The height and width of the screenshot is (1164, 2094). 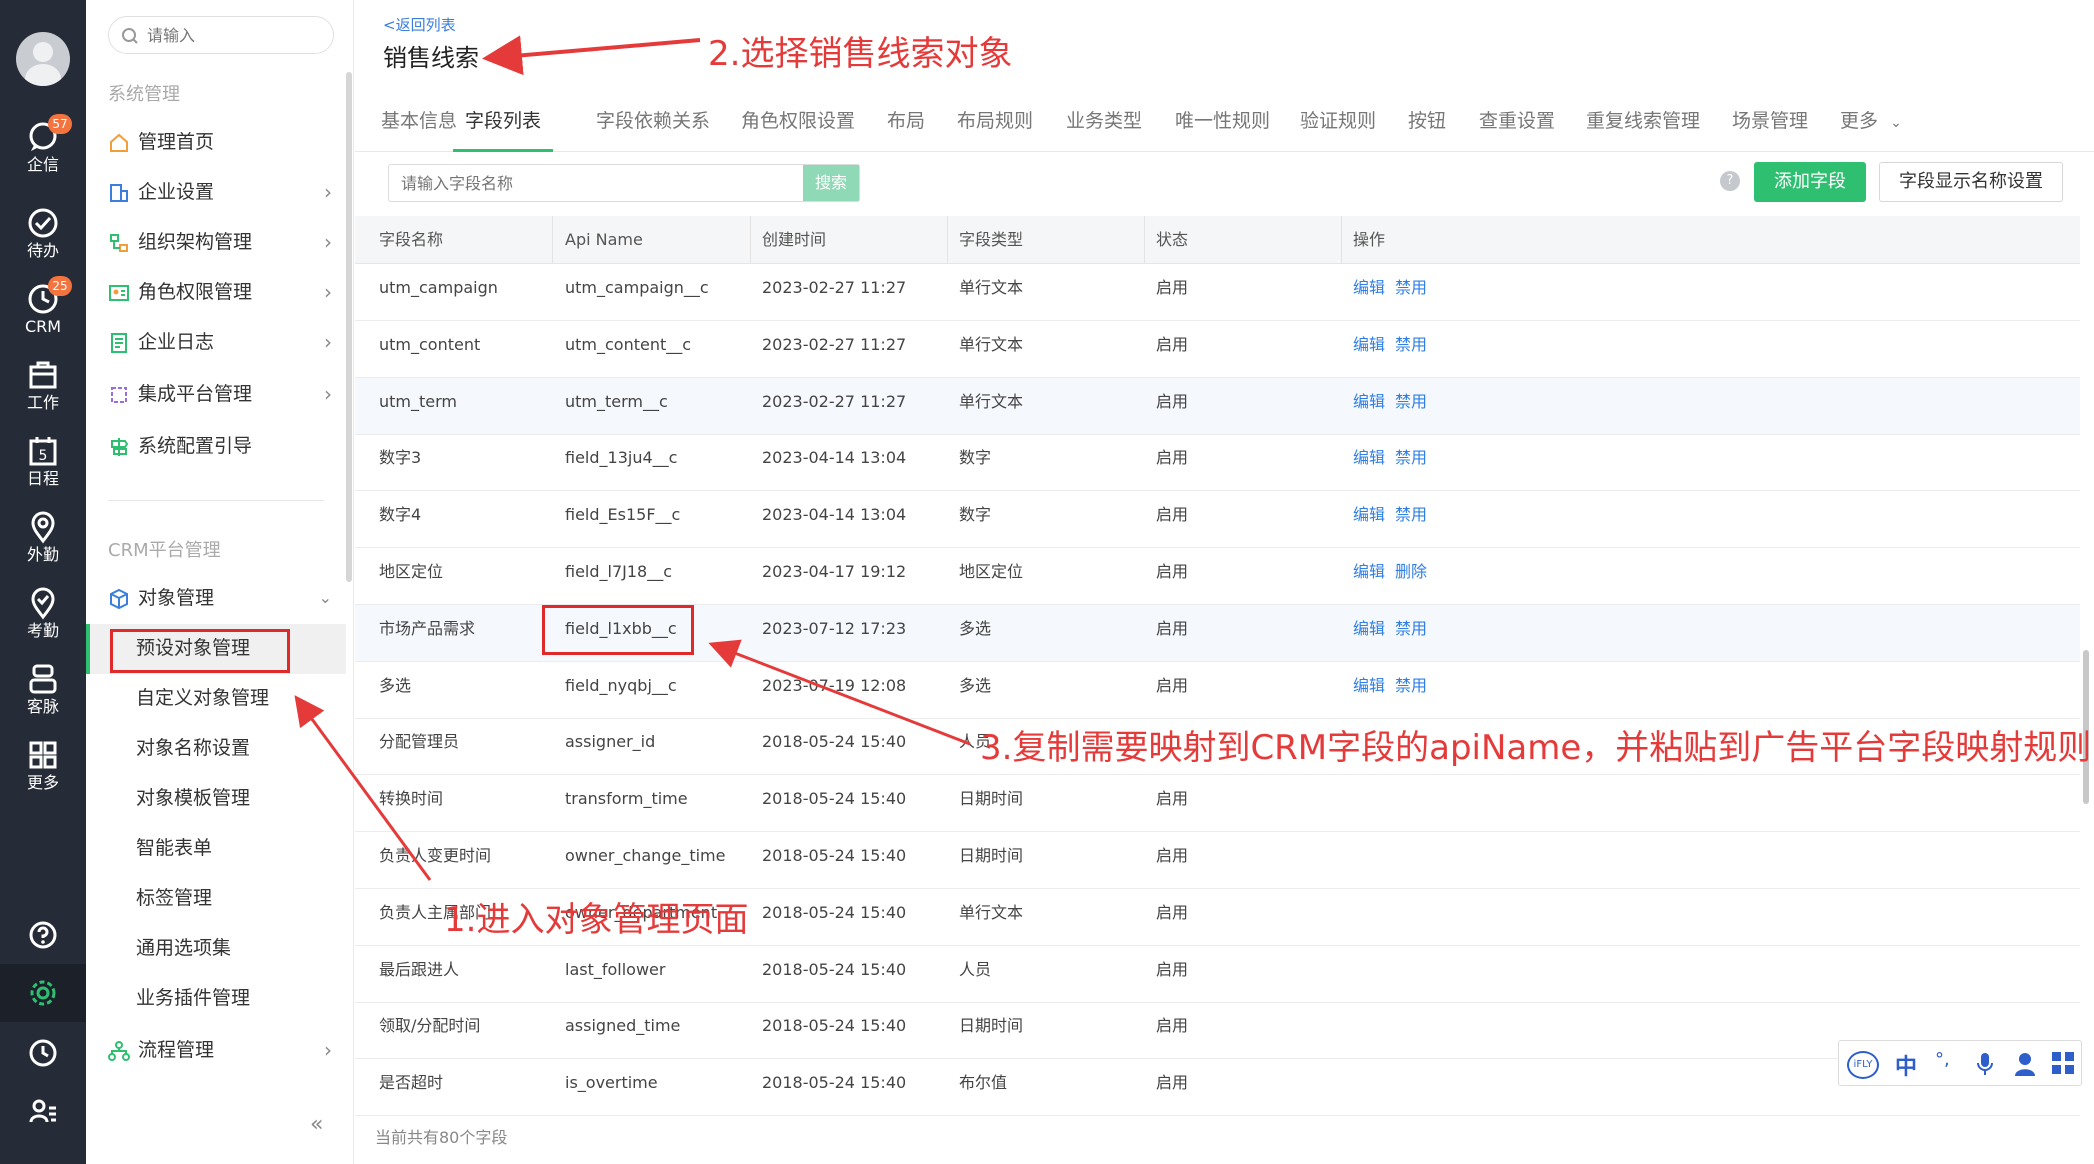 I want to click on field-search-button: 搜索, so click(x=831, y=183).